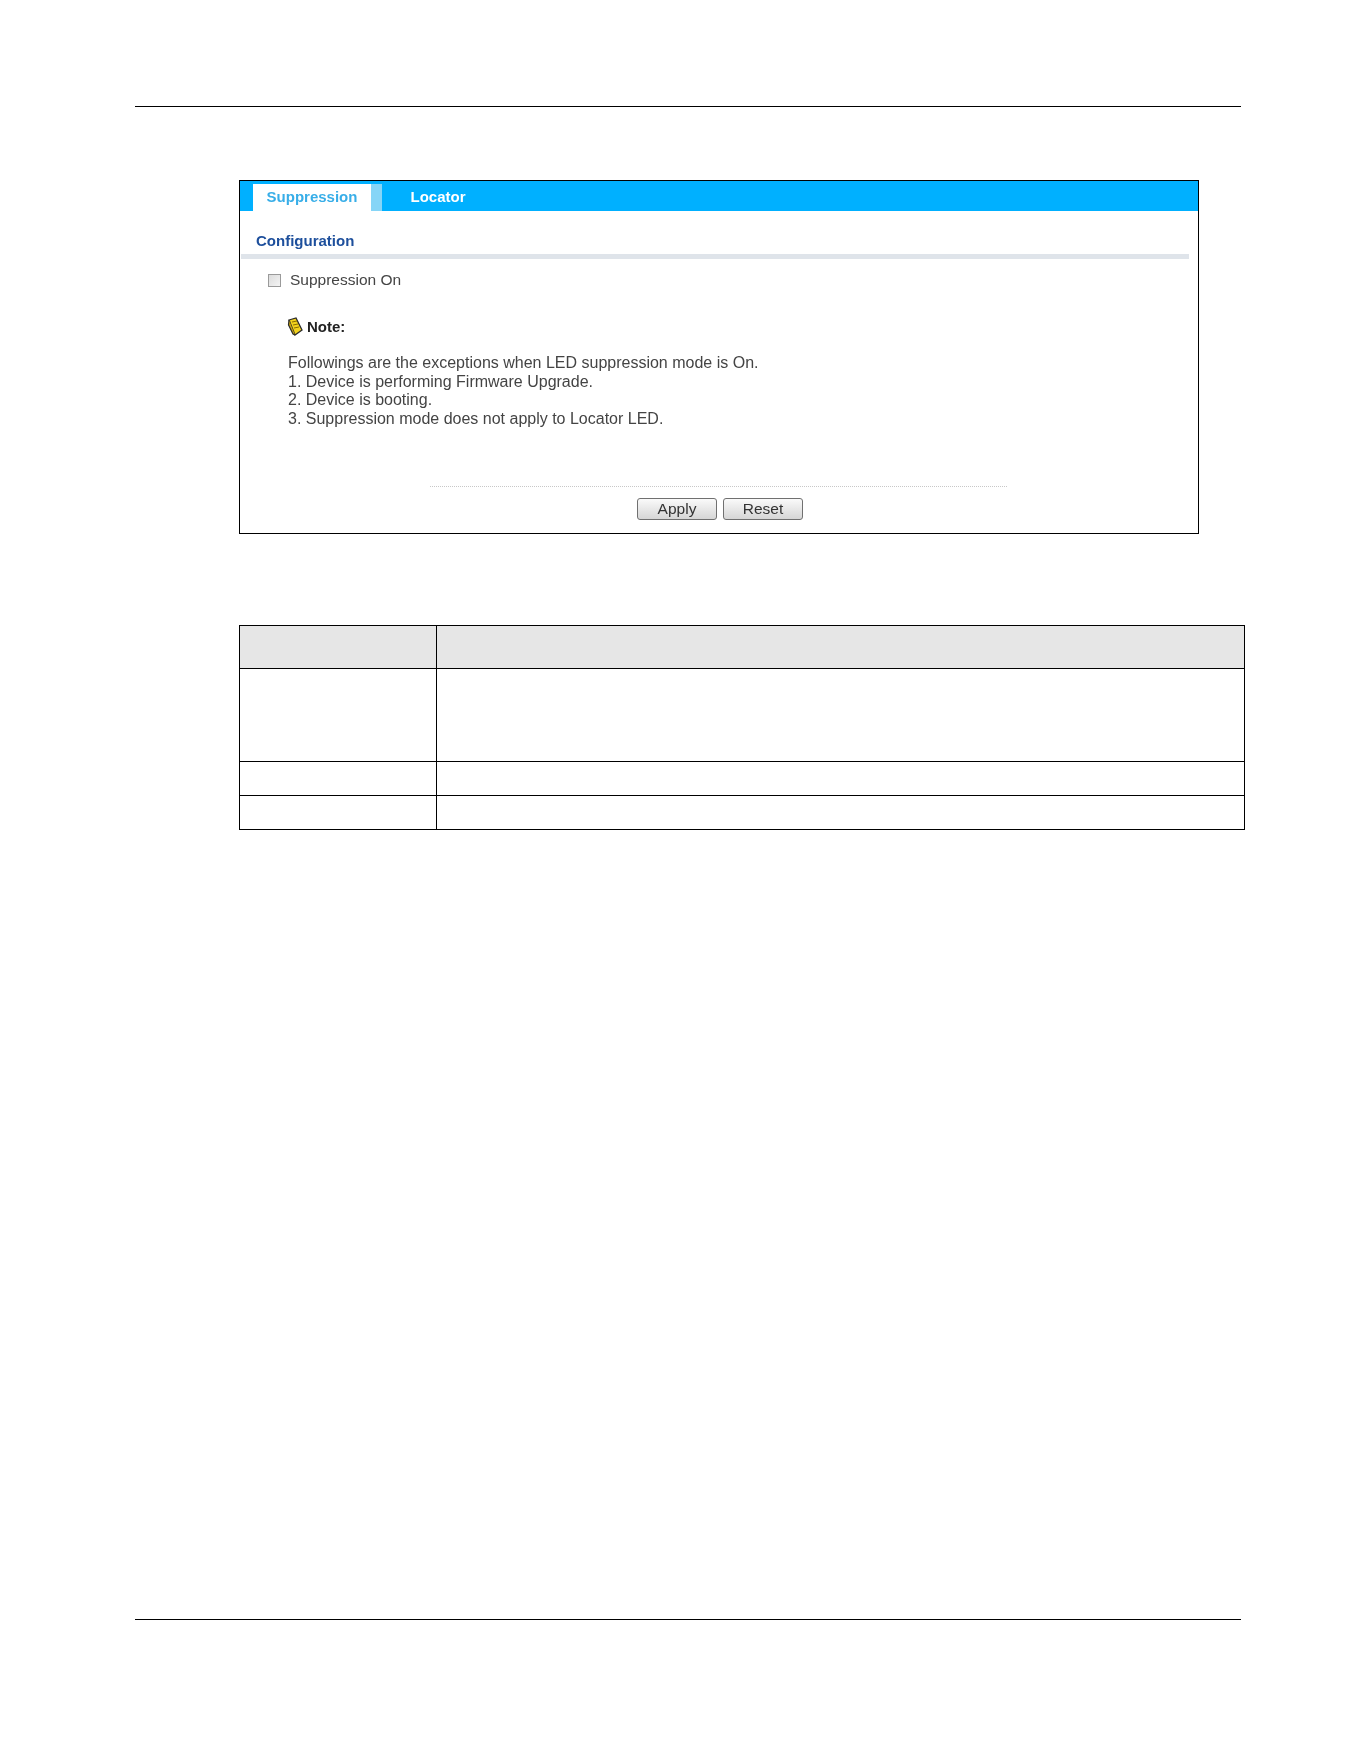  I want to click on apply-button: Apply, so click(677, 509).